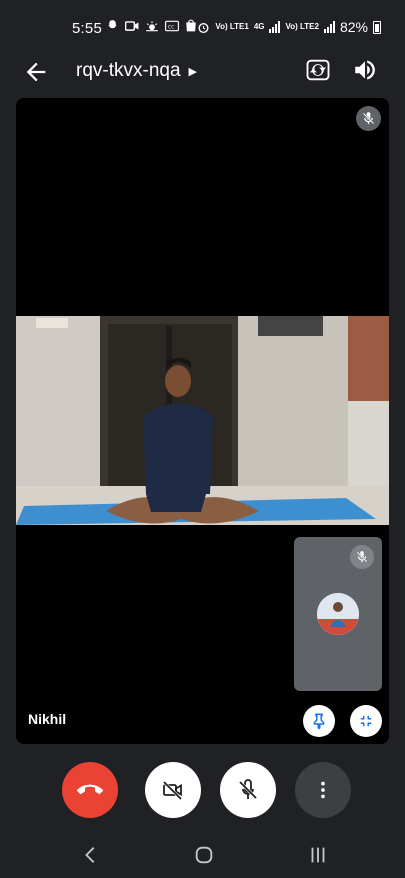 The image size is (405, 878). Describe the element at coordinates (302, 26) in the screenshot. I see `network-label-3: Vo) LTE2` at that location.